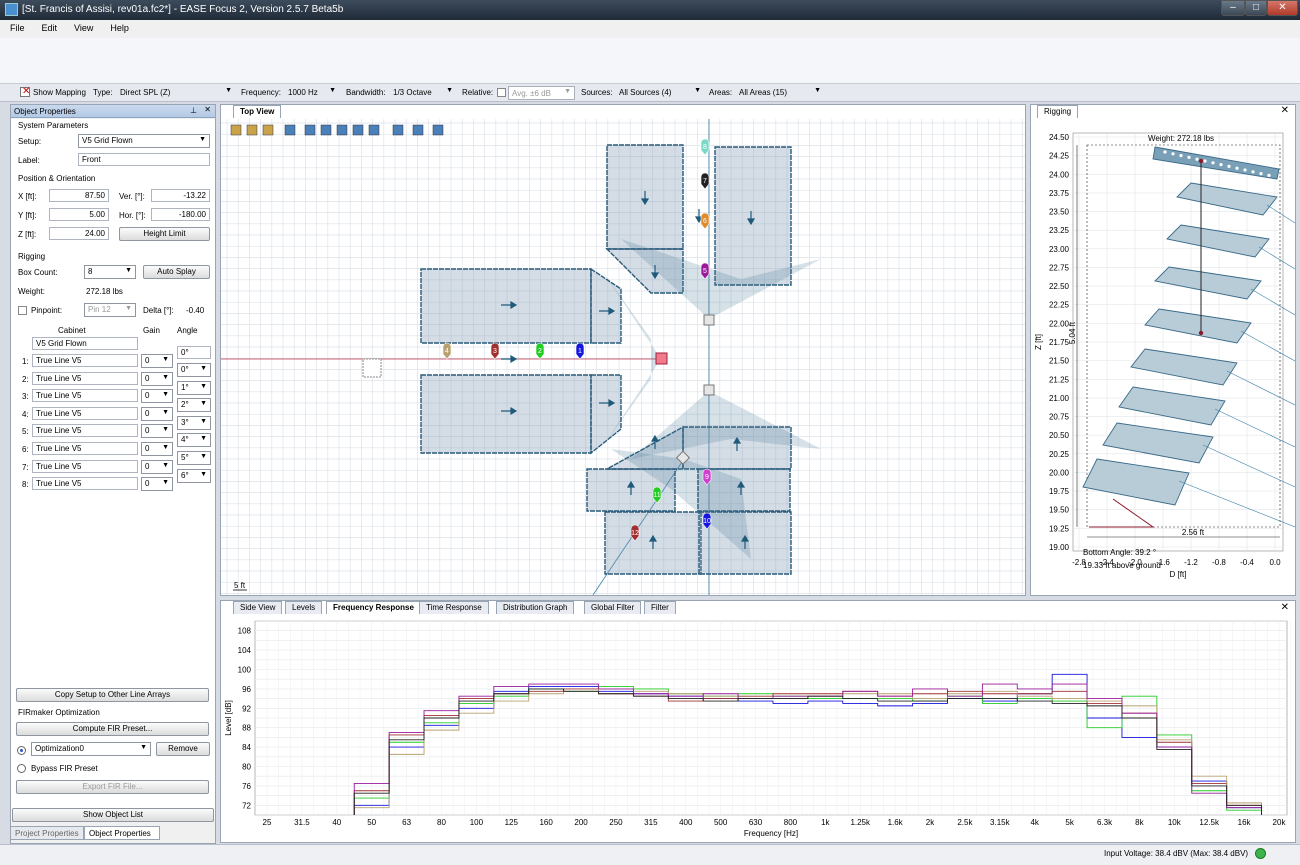 The width and height of the screenshot is (1300, 865). Describe the element at coordinates (580, 351) in the screenshot. I see `source-marker: 1` at that location.